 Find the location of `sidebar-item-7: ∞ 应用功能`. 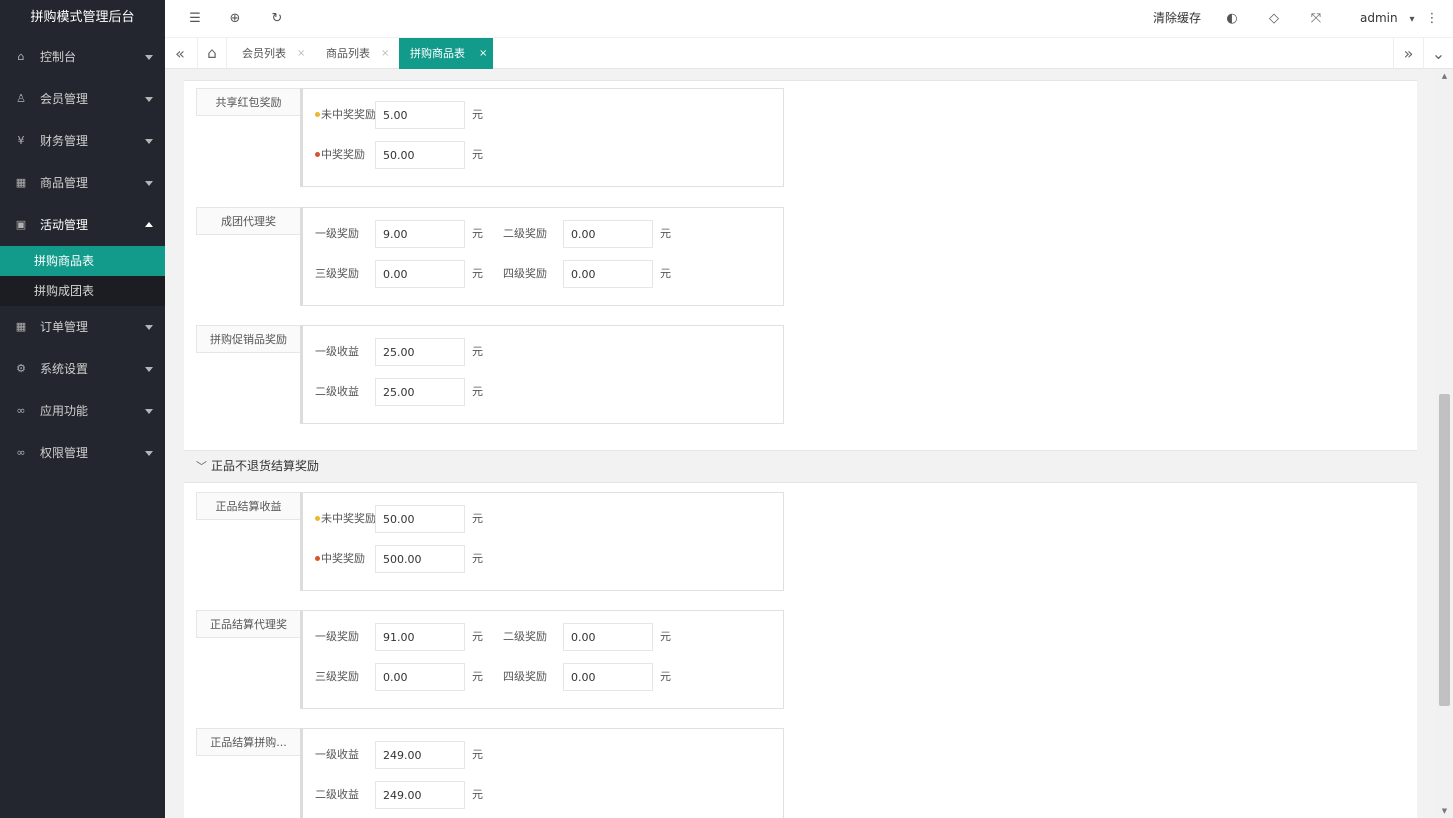

sidebar-item-7: ∞ 应用功能 is located at coordinates (82, 411).